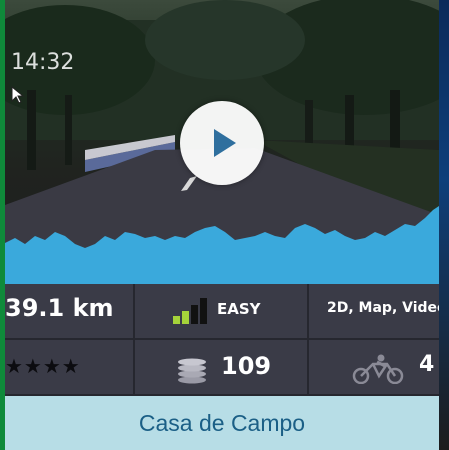 Image resolution: width=449 pixels, height=450 pixels. I want to click on route-rating: ★★★★, so click(70, 368).